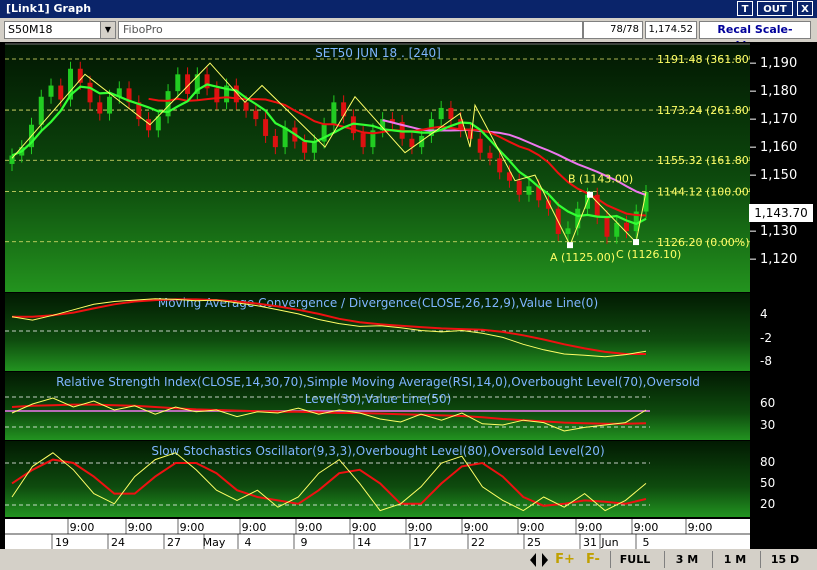 Image resolution: width=817 pixels, height=570 pixels. What do you see at coordinates (107, 30) in the screenshot?
I see `chevron-down-icon: ▼` at bounding box center [107, 30].